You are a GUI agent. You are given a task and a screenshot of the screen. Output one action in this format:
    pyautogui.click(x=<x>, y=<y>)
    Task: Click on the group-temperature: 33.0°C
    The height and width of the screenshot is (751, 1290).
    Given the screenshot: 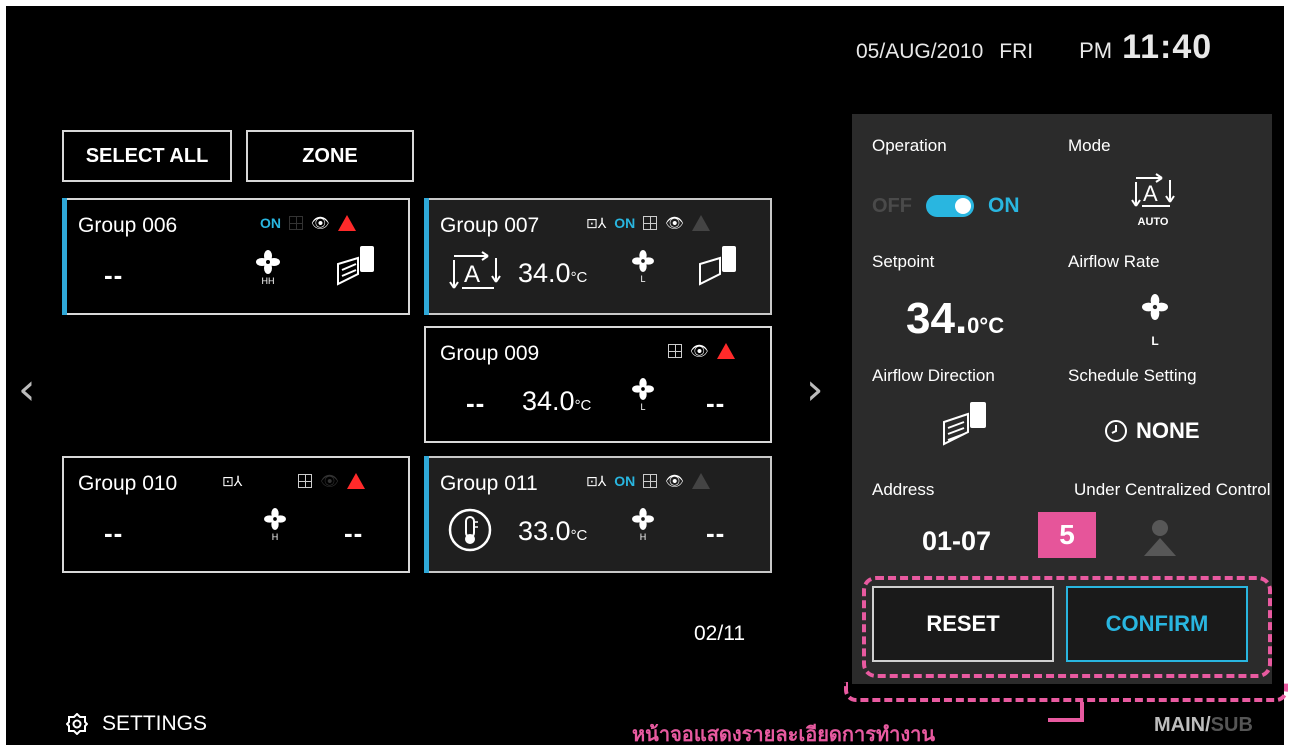 What is the action you would take?
    pyautogui.click(x=552, y=531)
    